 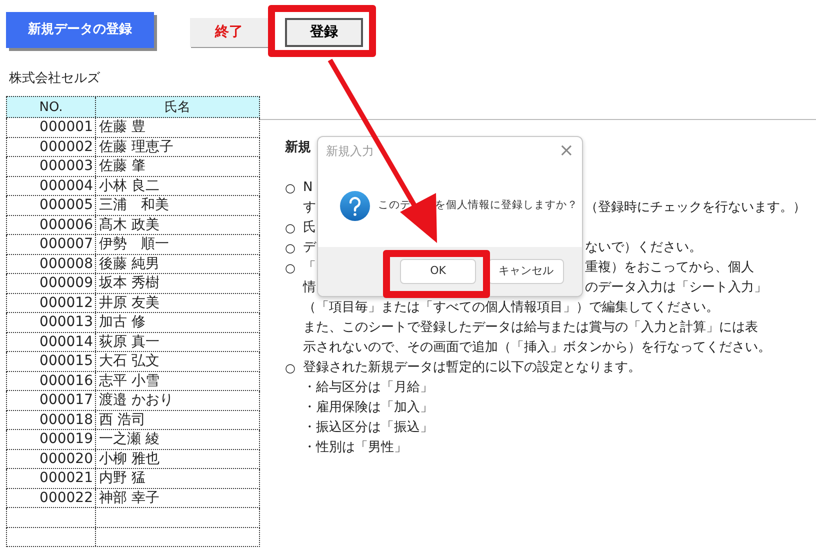 I want to click on note-text: ・給与区分は「月給」, so click(x=368, y=387).